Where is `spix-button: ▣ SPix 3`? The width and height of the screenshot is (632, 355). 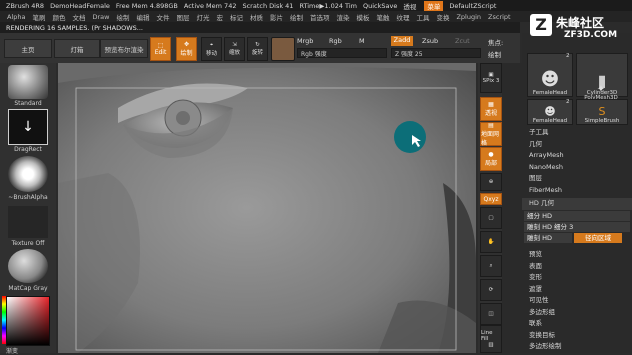 spix-button: ▣ SPix 3 is located at coordinates (491, 78).